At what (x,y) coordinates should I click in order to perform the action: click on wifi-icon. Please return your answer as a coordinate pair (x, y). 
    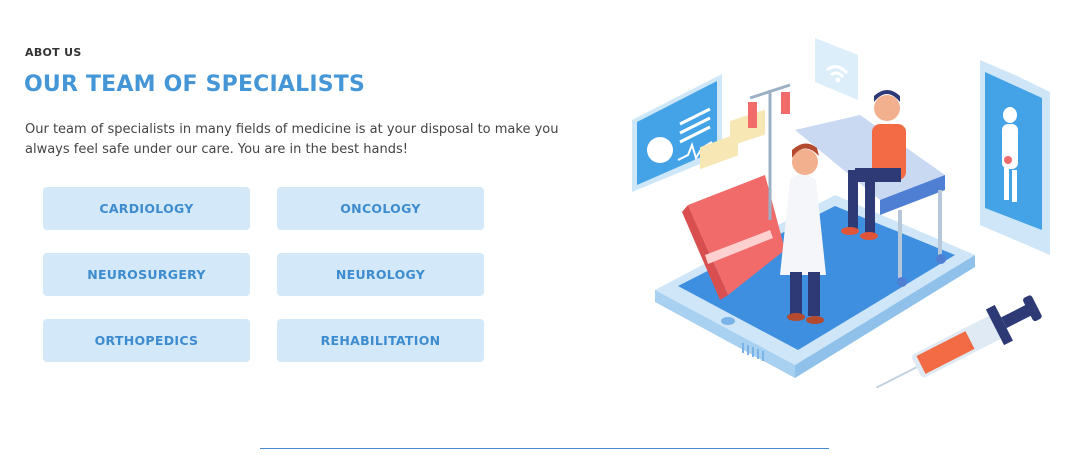
    Looking at the image, I should click on (836, 69).